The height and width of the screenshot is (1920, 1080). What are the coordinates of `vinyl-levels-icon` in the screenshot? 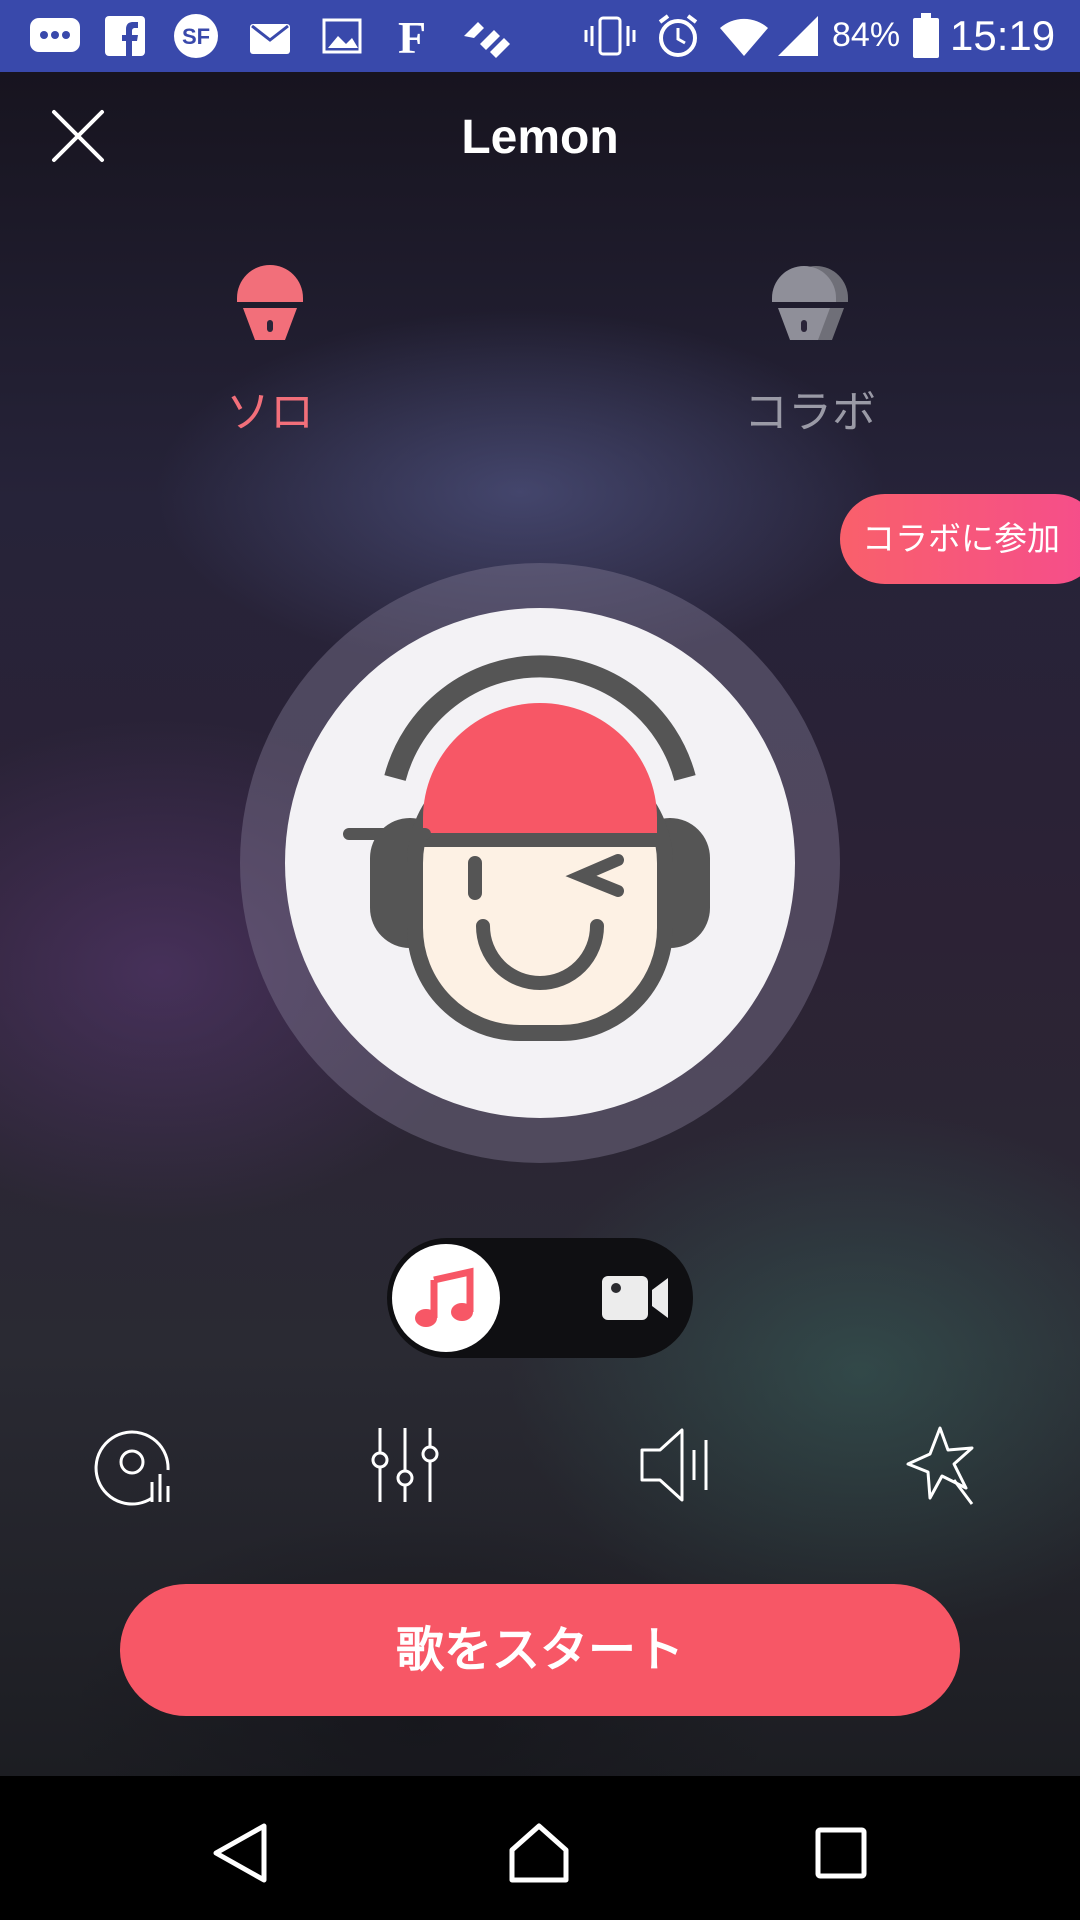 It's located at (132, 1468).